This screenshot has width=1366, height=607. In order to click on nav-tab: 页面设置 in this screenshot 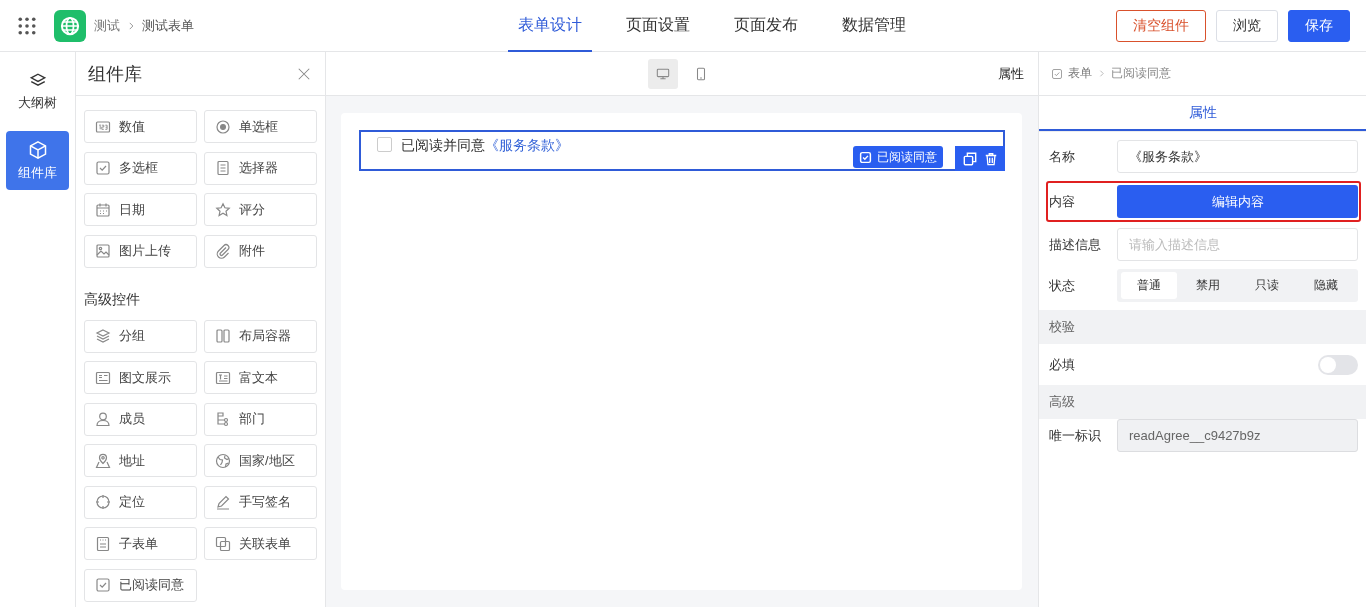, I will do `click(658, 26)`.